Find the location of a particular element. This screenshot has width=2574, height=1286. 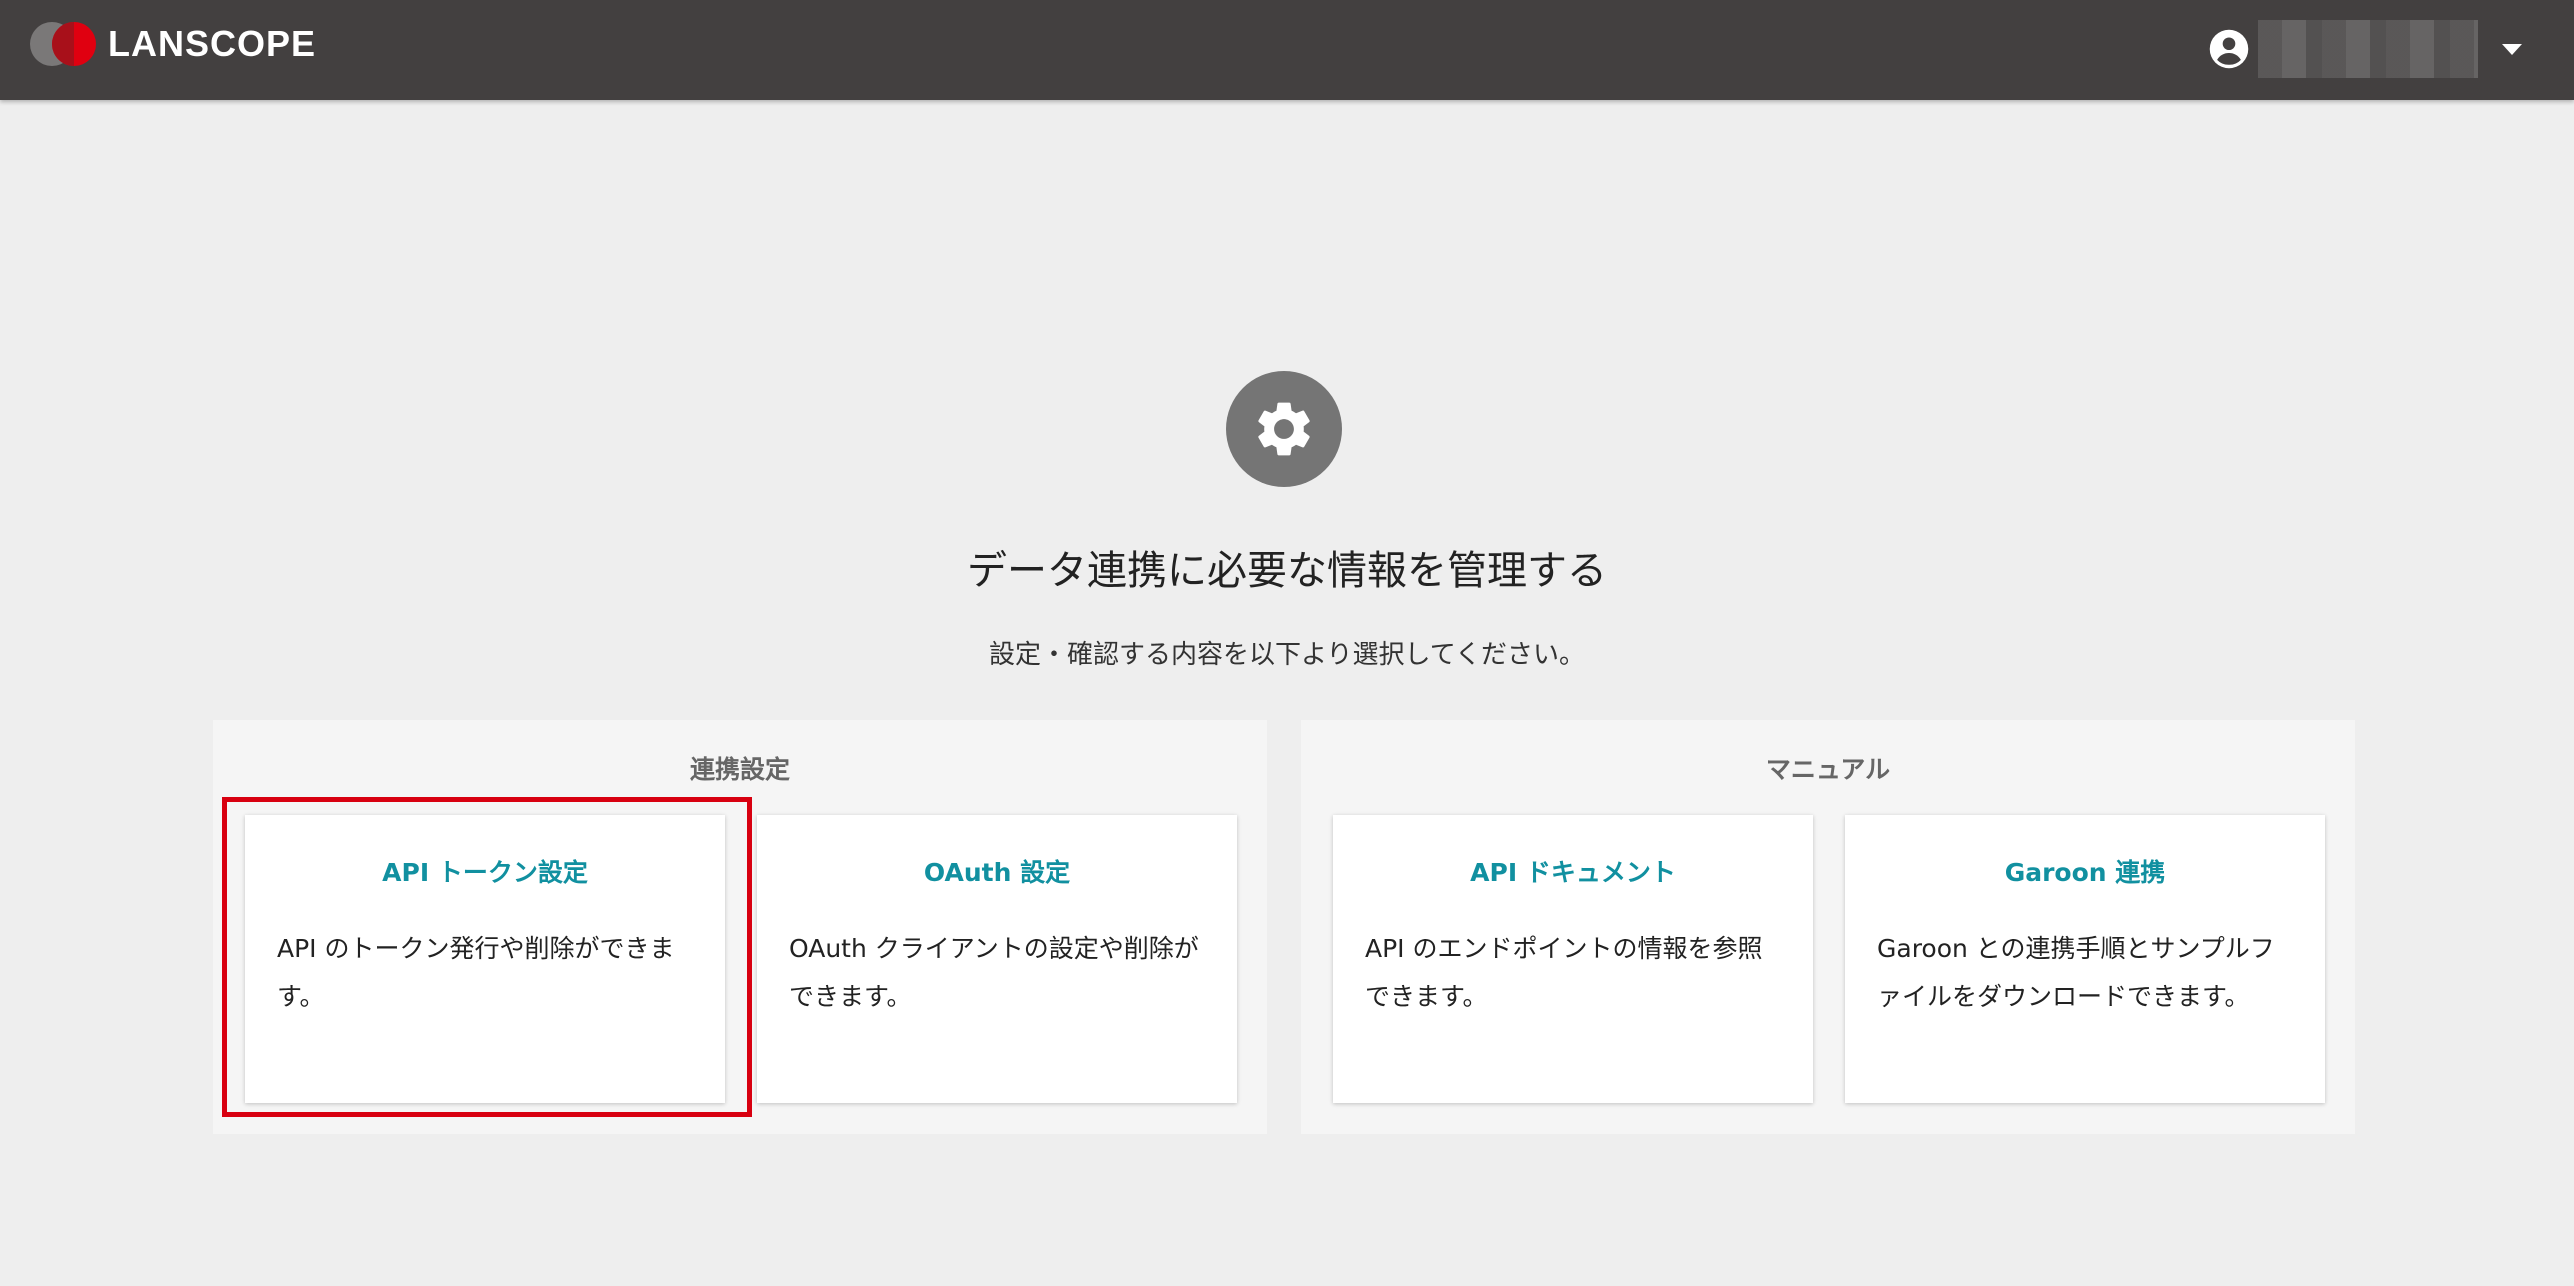

page-subtitle: 設定・確認する内容を以下より選択してください。 is located at coordinates (1287, 655).